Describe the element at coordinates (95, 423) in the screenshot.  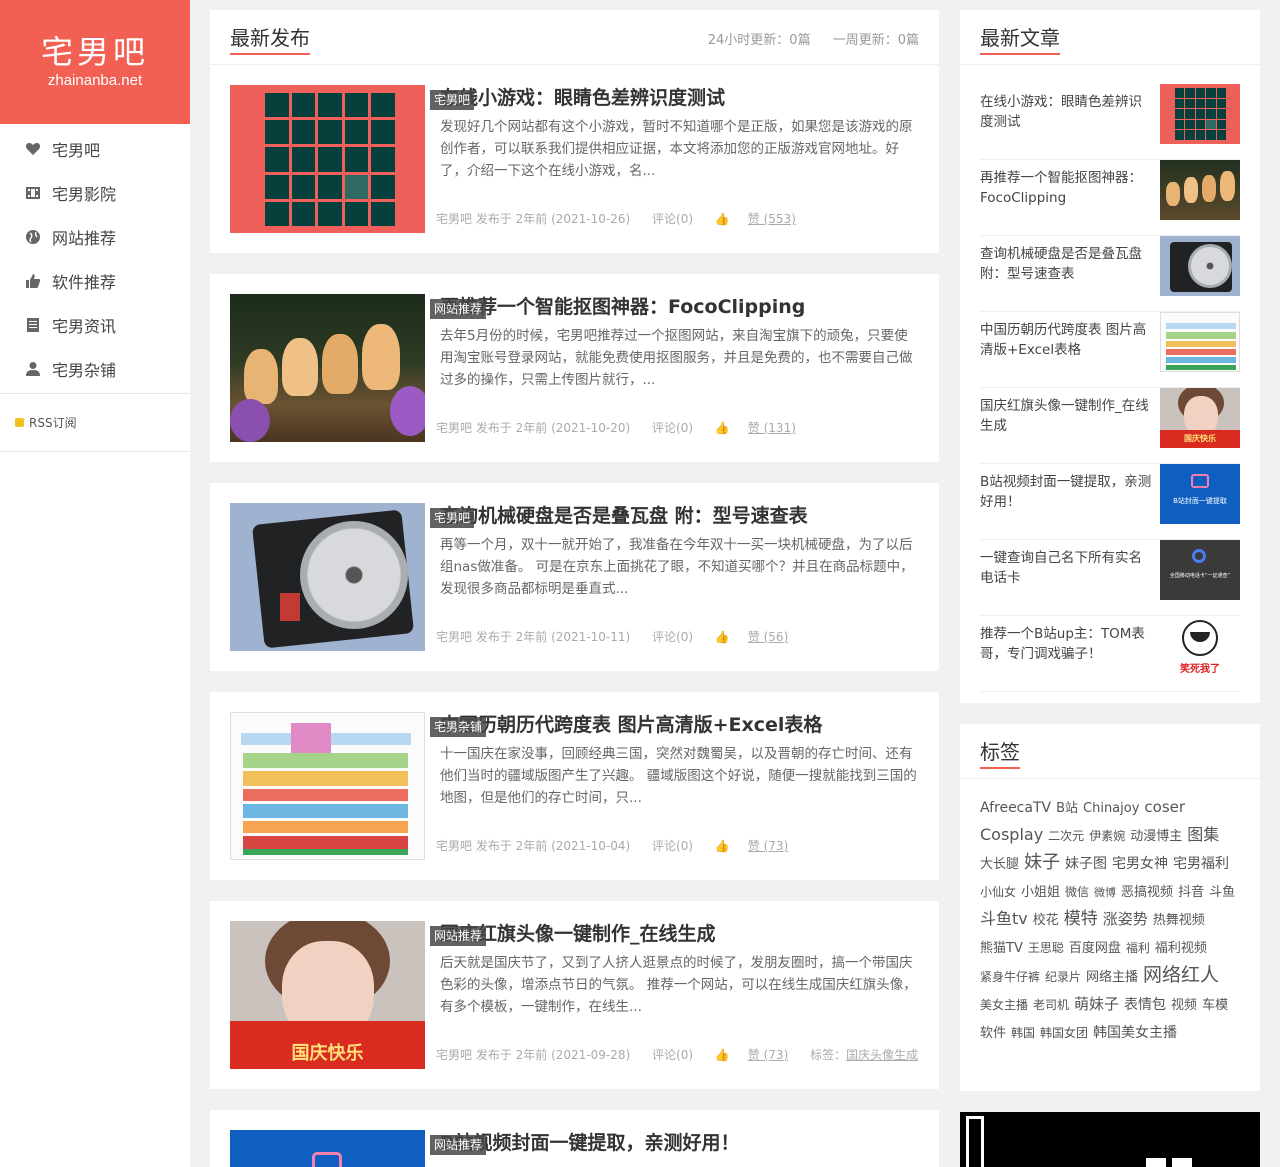
I see `rss-link: RSS订阅` at that location.